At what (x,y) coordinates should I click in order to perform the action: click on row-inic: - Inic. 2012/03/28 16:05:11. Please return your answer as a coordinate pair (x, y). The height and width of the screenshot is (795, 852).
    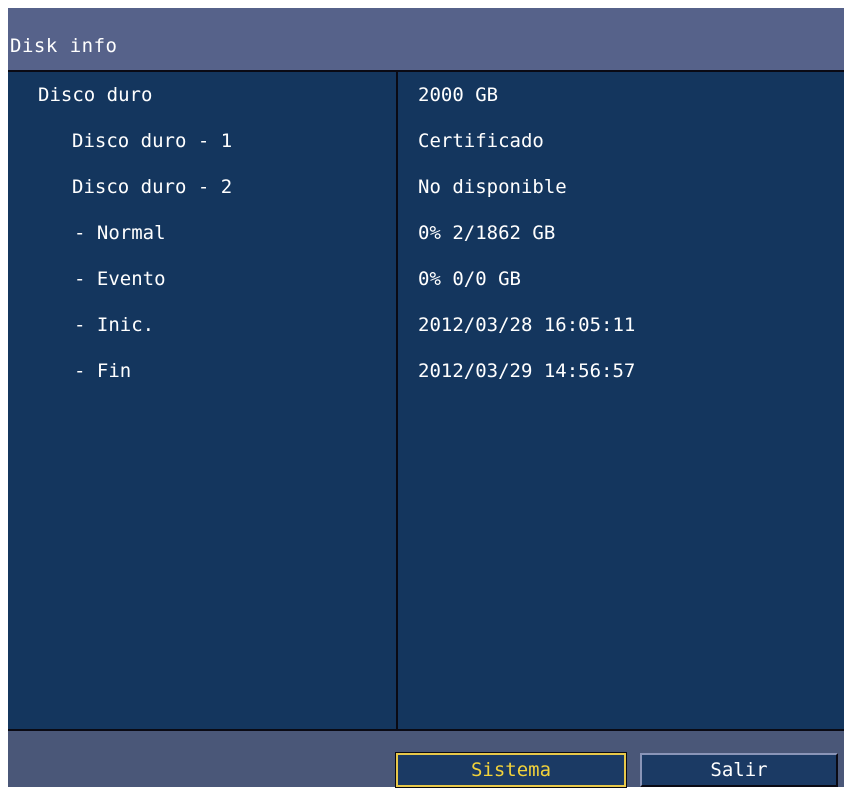
    Looking at the image, I should click on (426, 325).